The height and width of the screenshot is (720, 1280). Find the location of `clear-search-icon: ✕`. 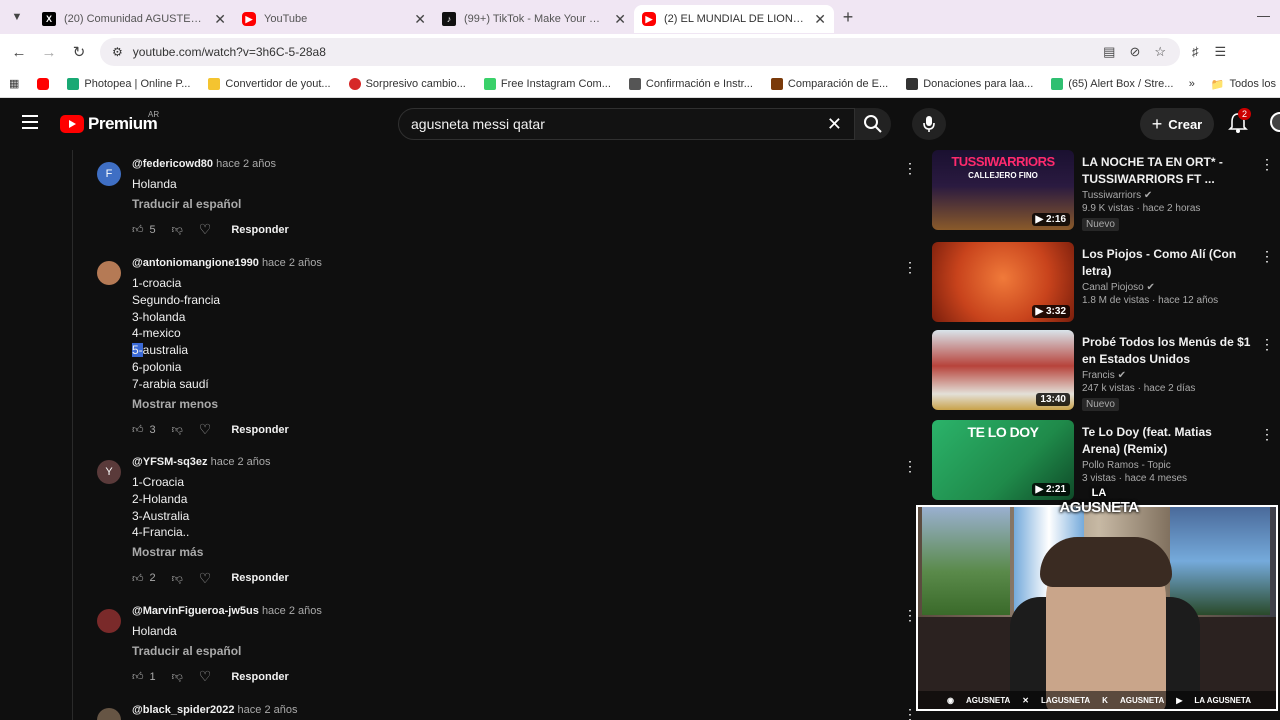

clear-search-icon: ✕ is located at coordinates (834, 124).